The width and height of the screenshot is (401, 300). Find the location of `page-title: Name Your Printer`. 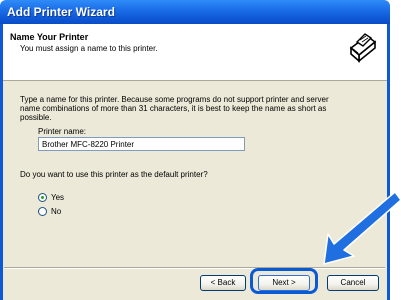

page-title: Name Your Printer is located at coordinates (49, 37).